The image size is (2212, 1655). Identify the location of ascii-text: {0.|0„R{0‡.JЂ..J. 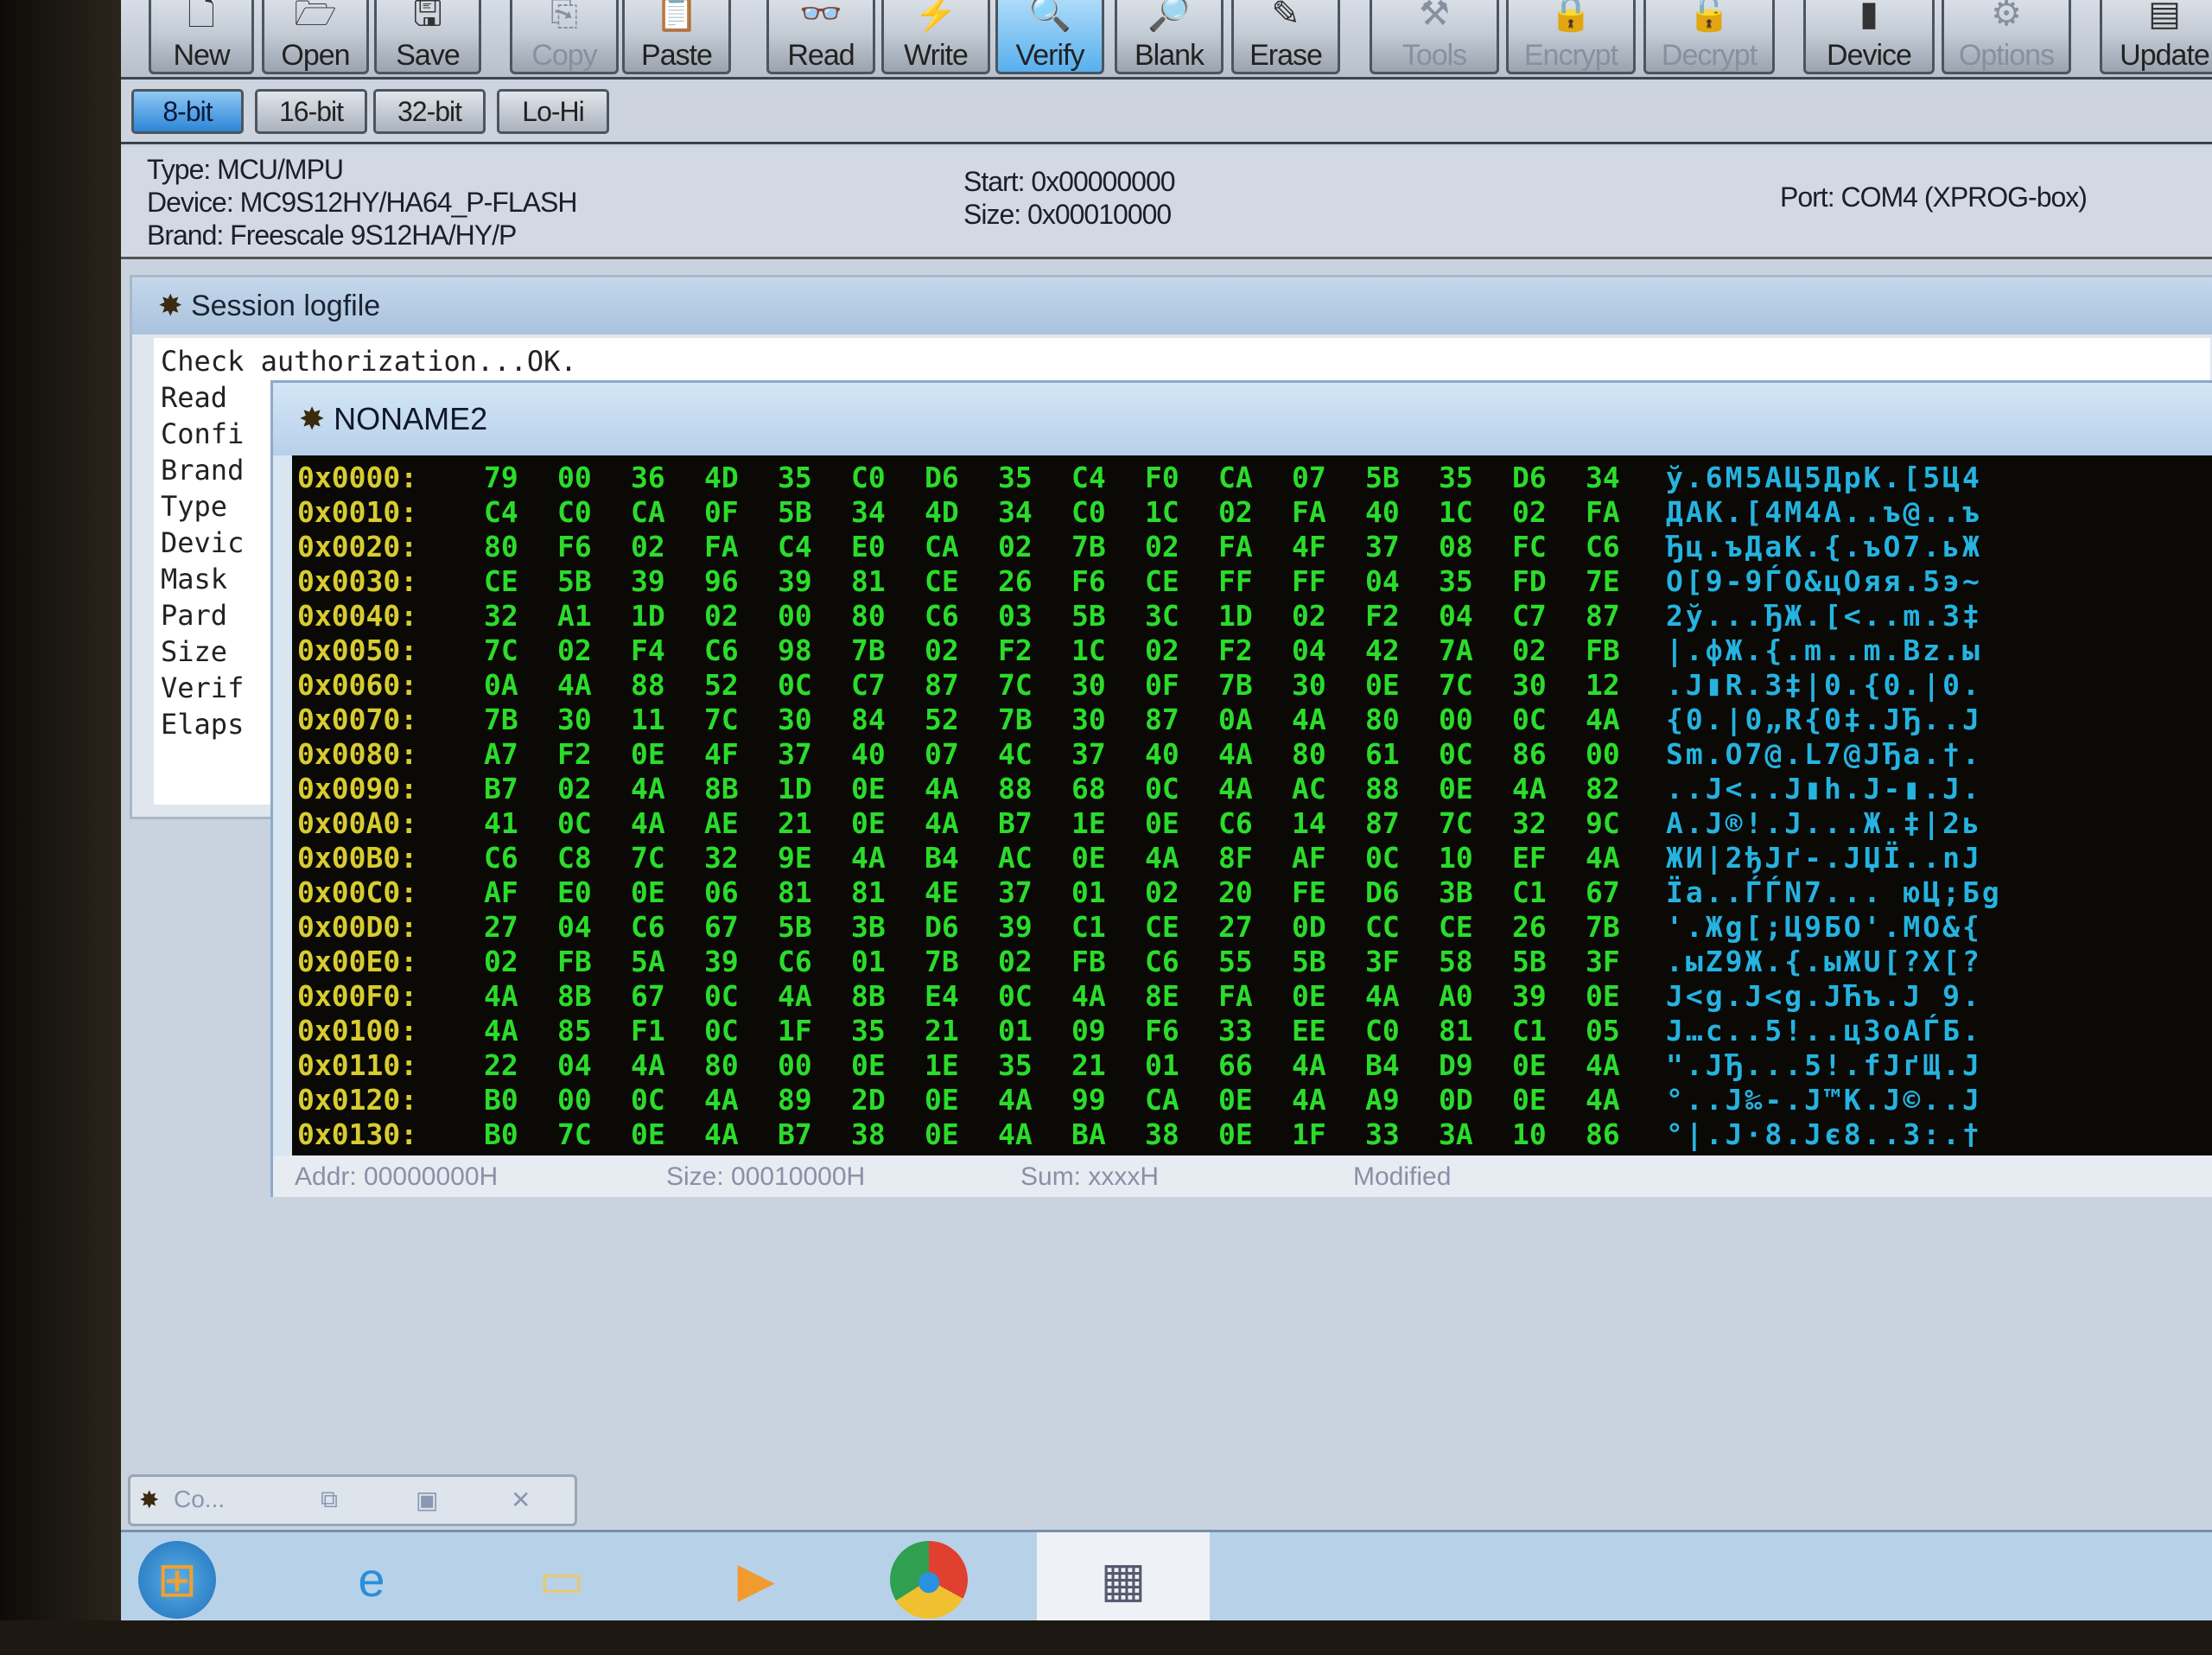
(1824, 719).